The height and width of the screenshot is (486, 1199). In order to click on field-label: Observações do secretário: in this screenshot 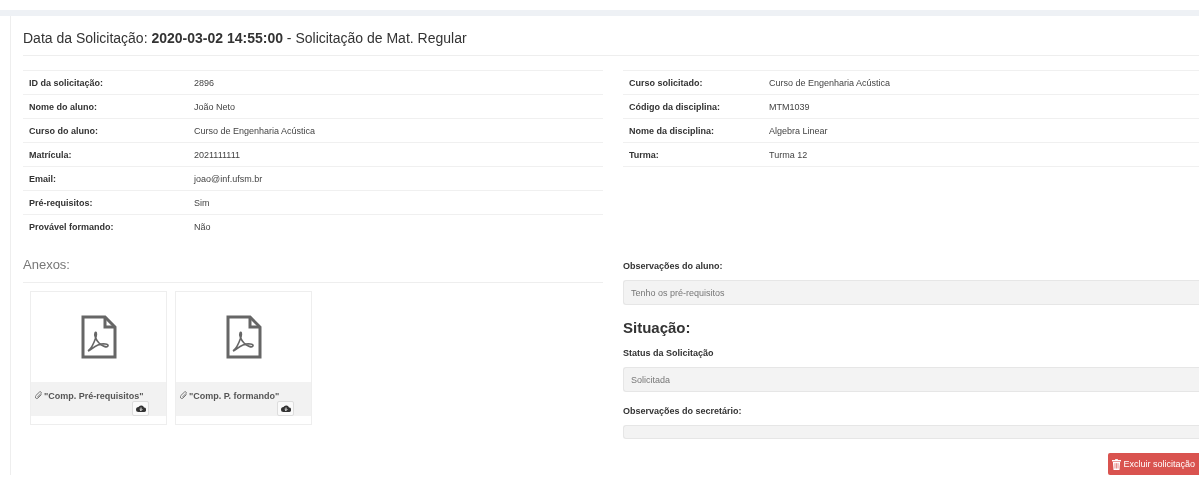, I will do `click(683, 411)`.